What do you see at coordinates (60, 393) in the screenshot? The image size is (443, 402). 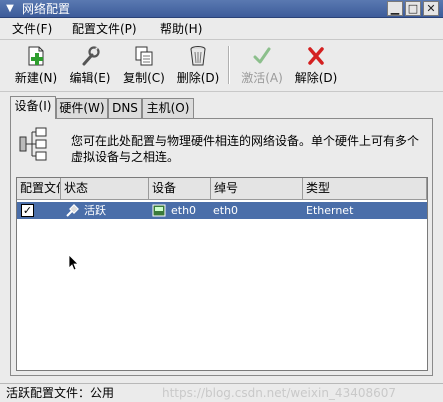 I see `active-profile-status: 活跃配置文件：公用` at bounding box center [60, 393].